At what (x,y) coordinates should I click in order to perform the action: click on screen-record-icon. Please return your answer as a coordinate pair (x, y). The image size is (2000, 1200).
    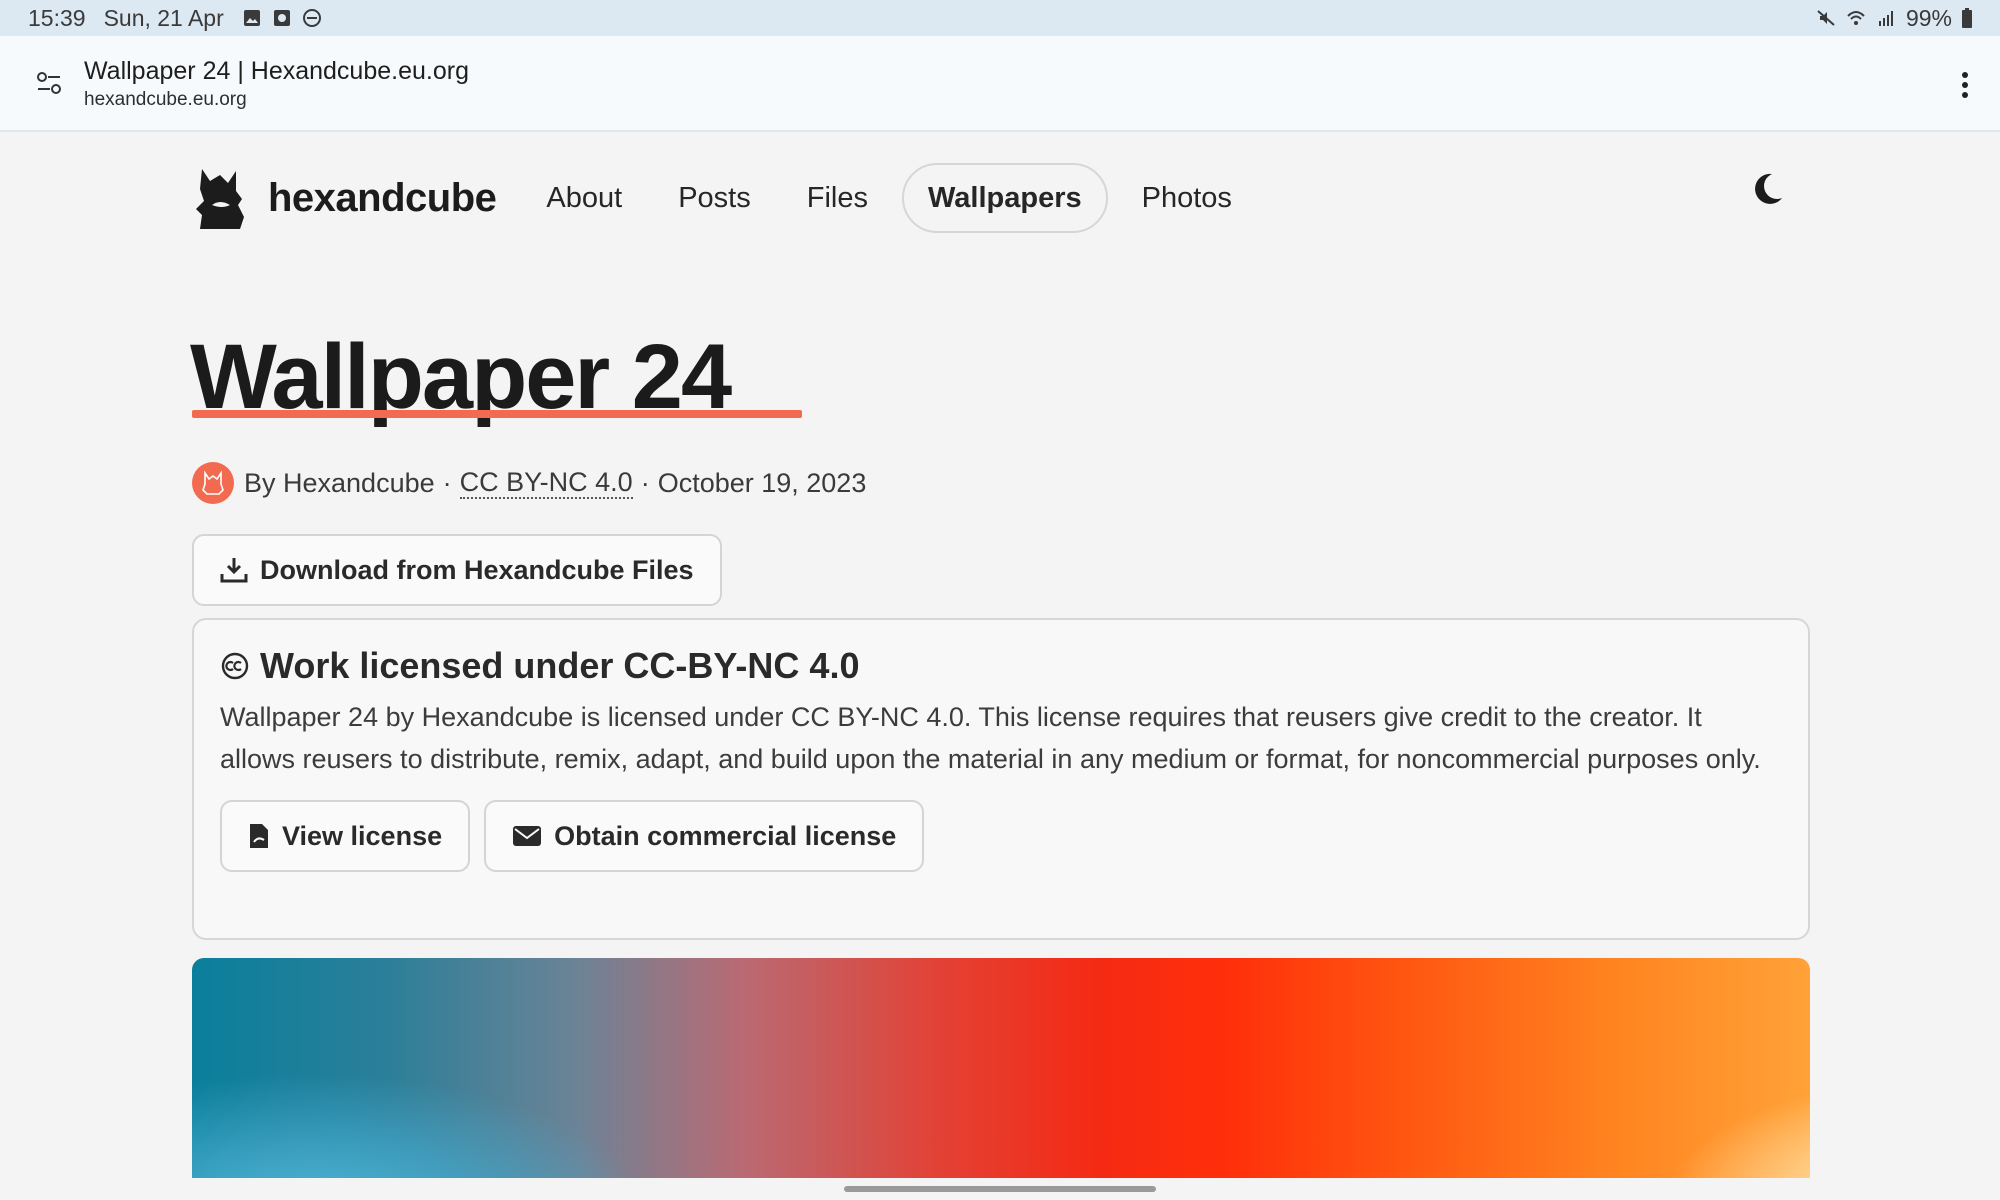
    Looking at the image, I should click on (281, 18).